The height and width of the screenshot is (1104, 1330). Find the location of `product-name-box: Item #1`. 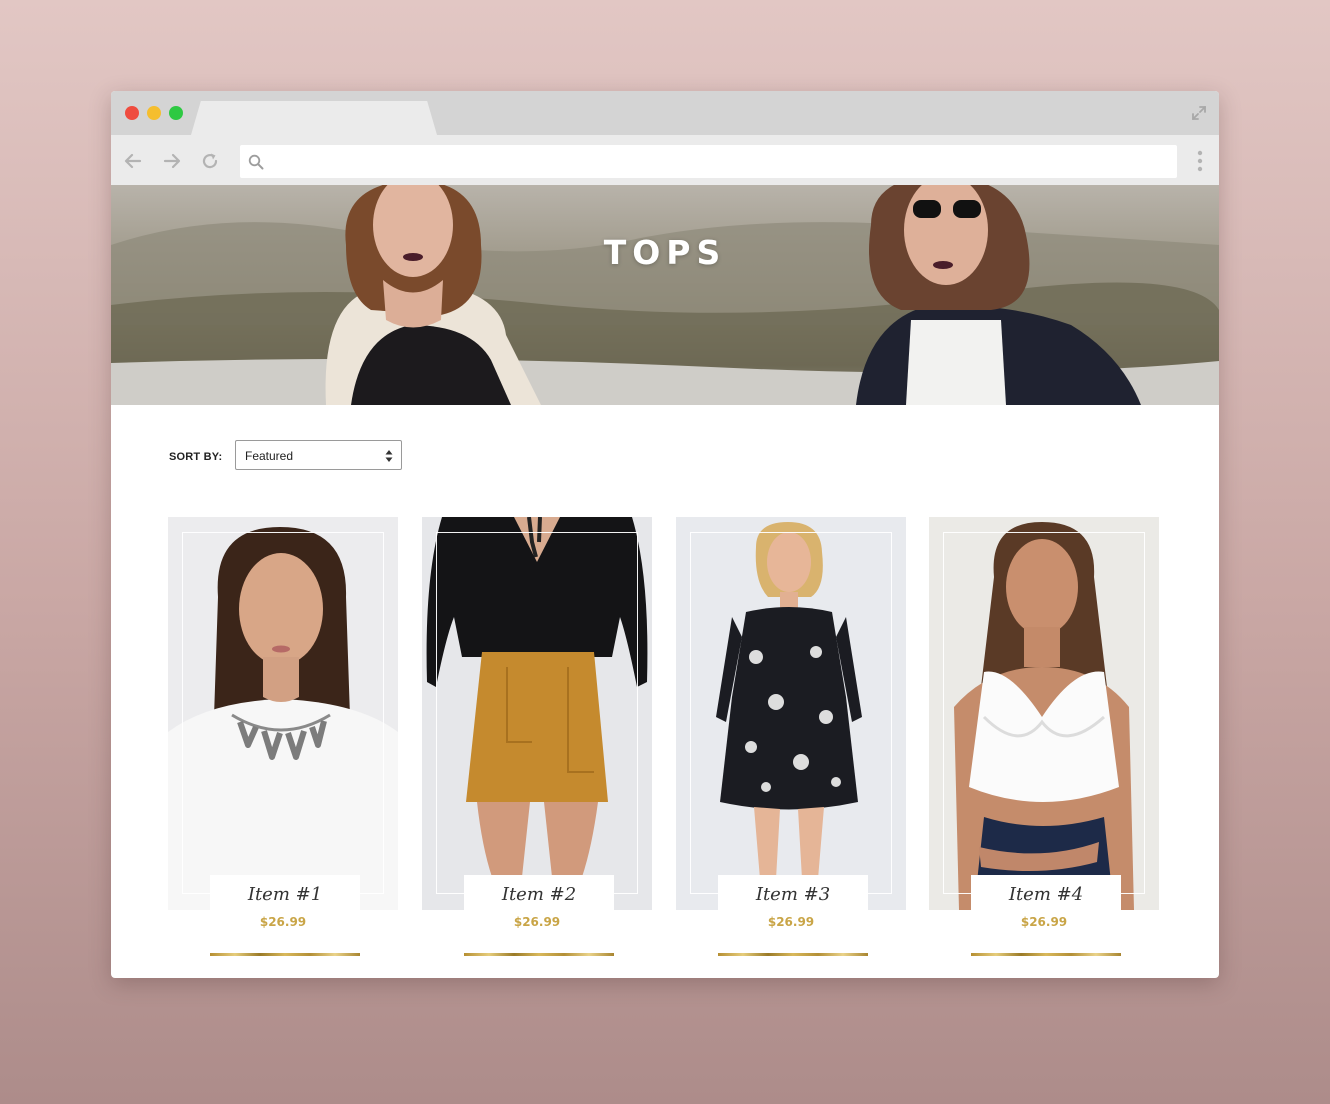

product-name-box: Item #1 is located at coordinates (285, 893).